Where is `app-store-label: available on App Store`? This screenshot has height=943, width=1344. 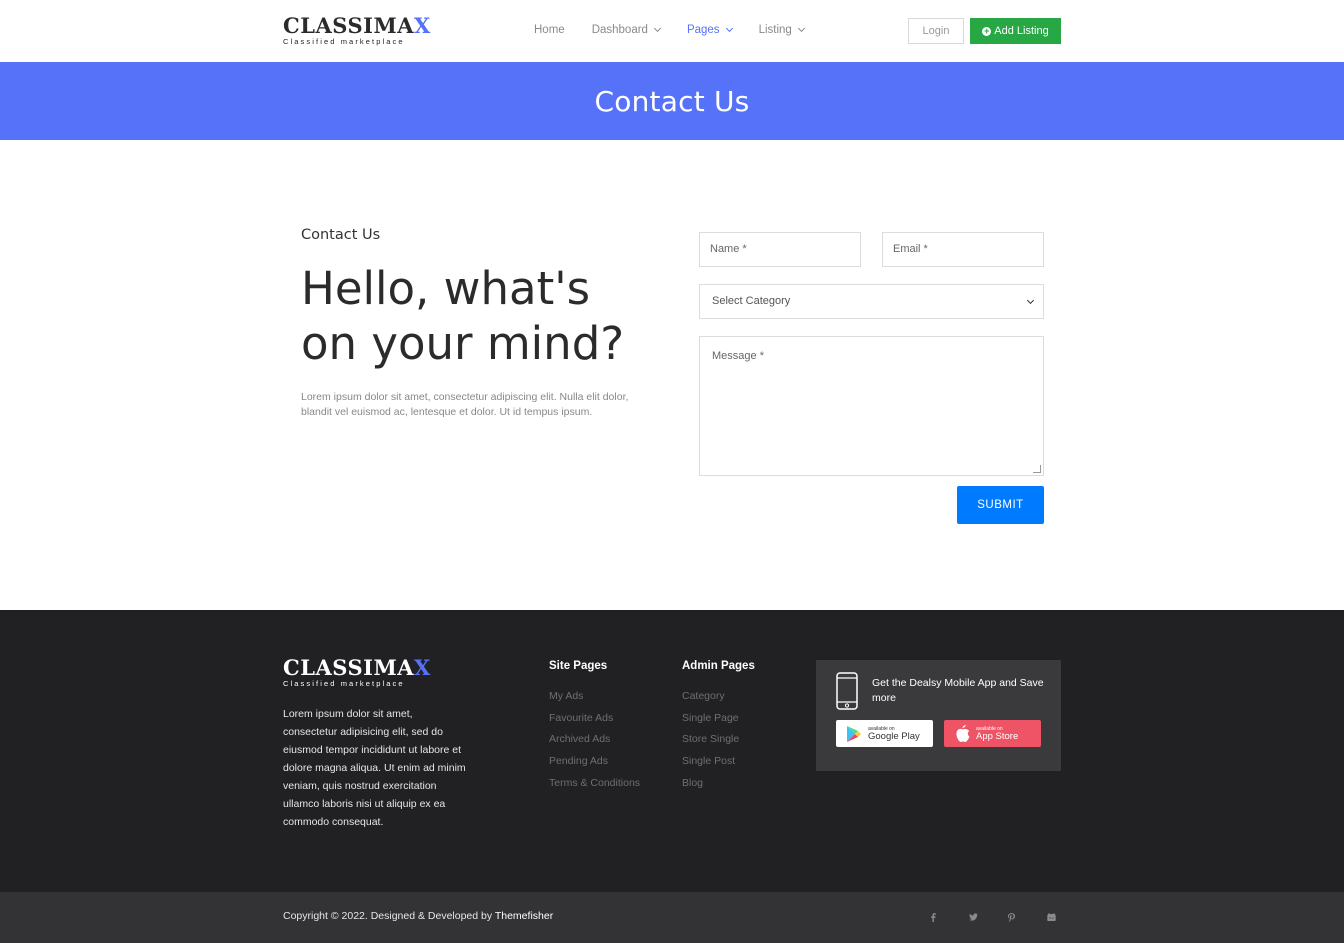 app-store-label: available on App Store is located at coordinates (997, 734).